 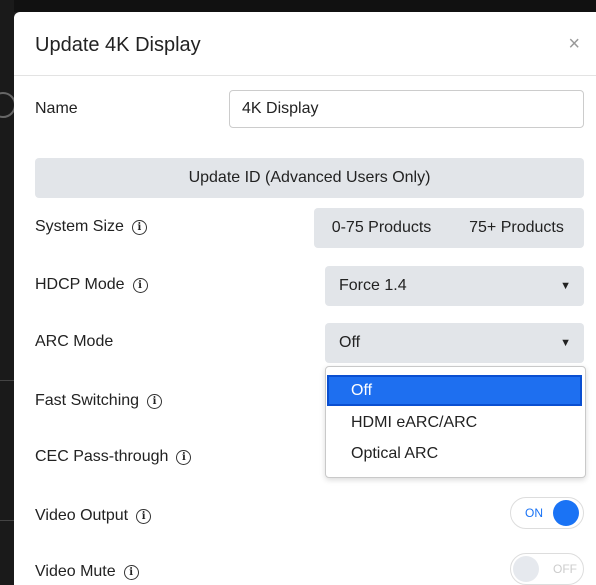 I want to click on toggle-off-label: OFF, so click(x=565, y=569).